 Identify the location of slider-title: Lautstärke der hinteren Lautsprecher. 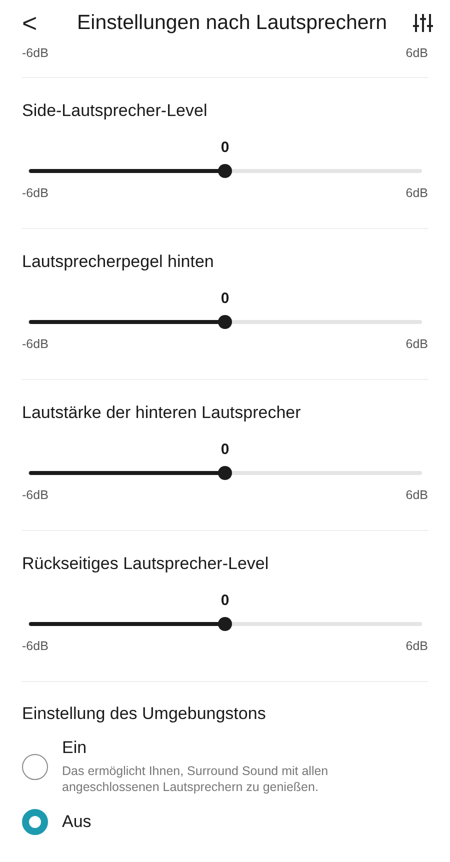
(162, 413).